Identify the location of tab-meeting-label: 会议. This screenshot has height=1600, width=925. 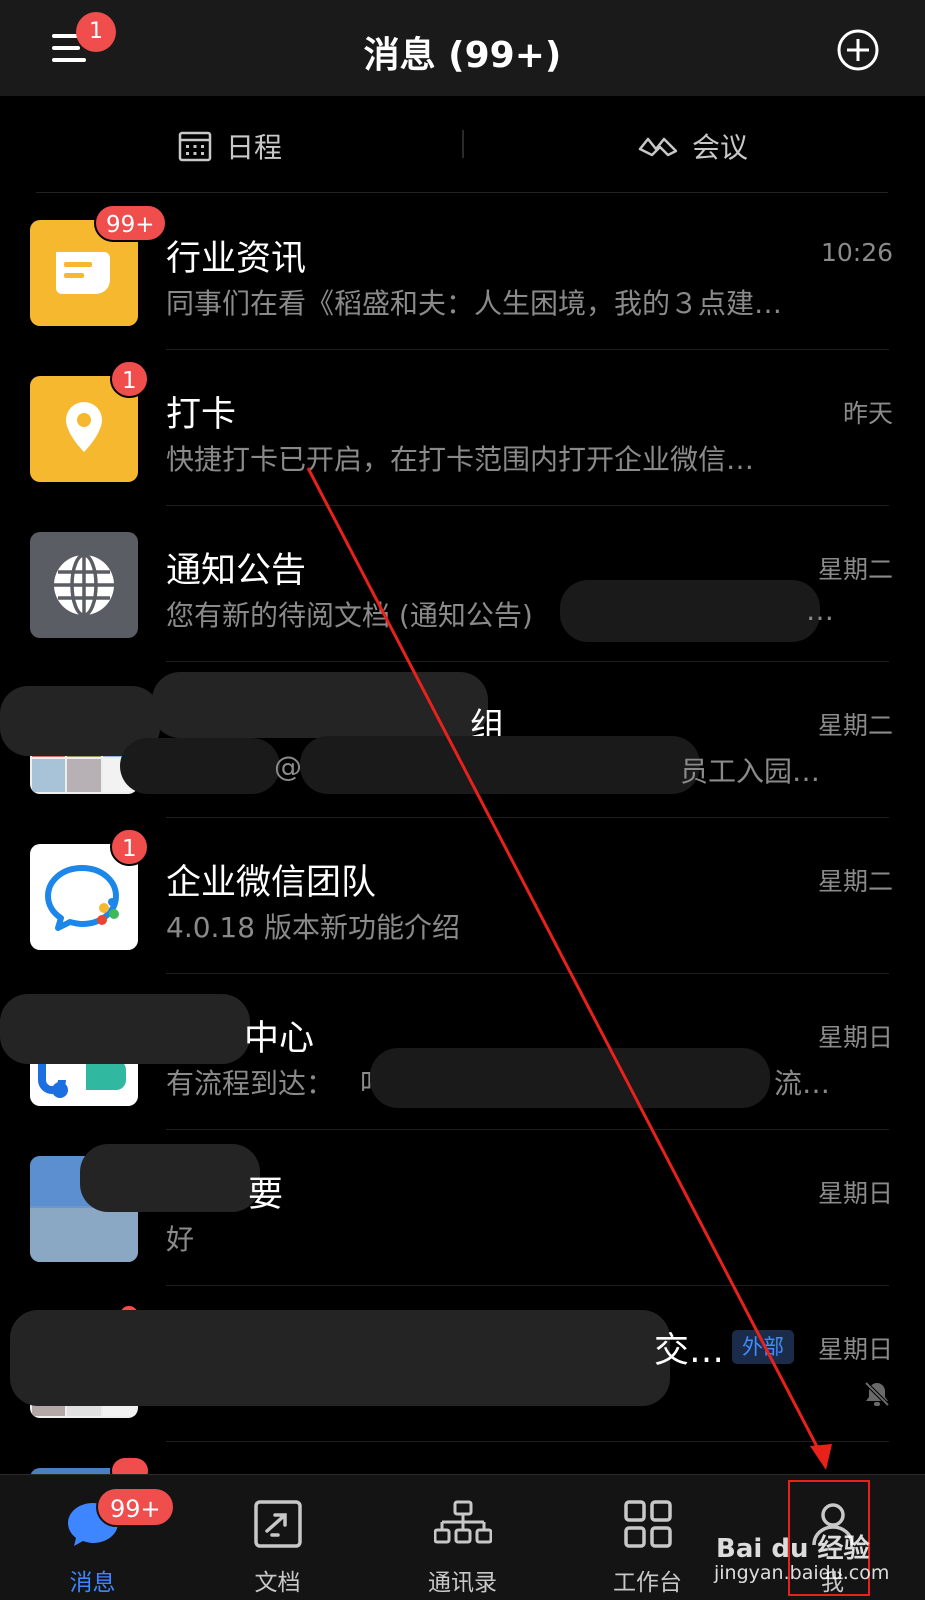
(720, 147).